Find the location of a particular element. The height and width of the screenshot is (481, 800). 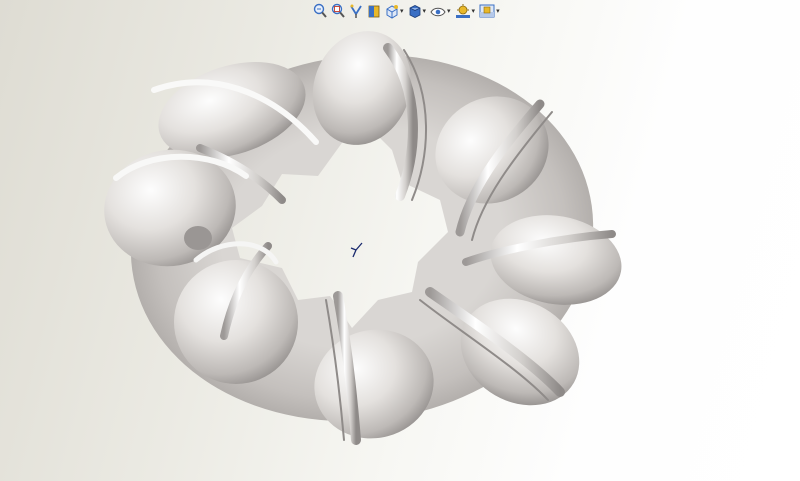

zoom-to-area-icon is located at coordinates (338, 10).